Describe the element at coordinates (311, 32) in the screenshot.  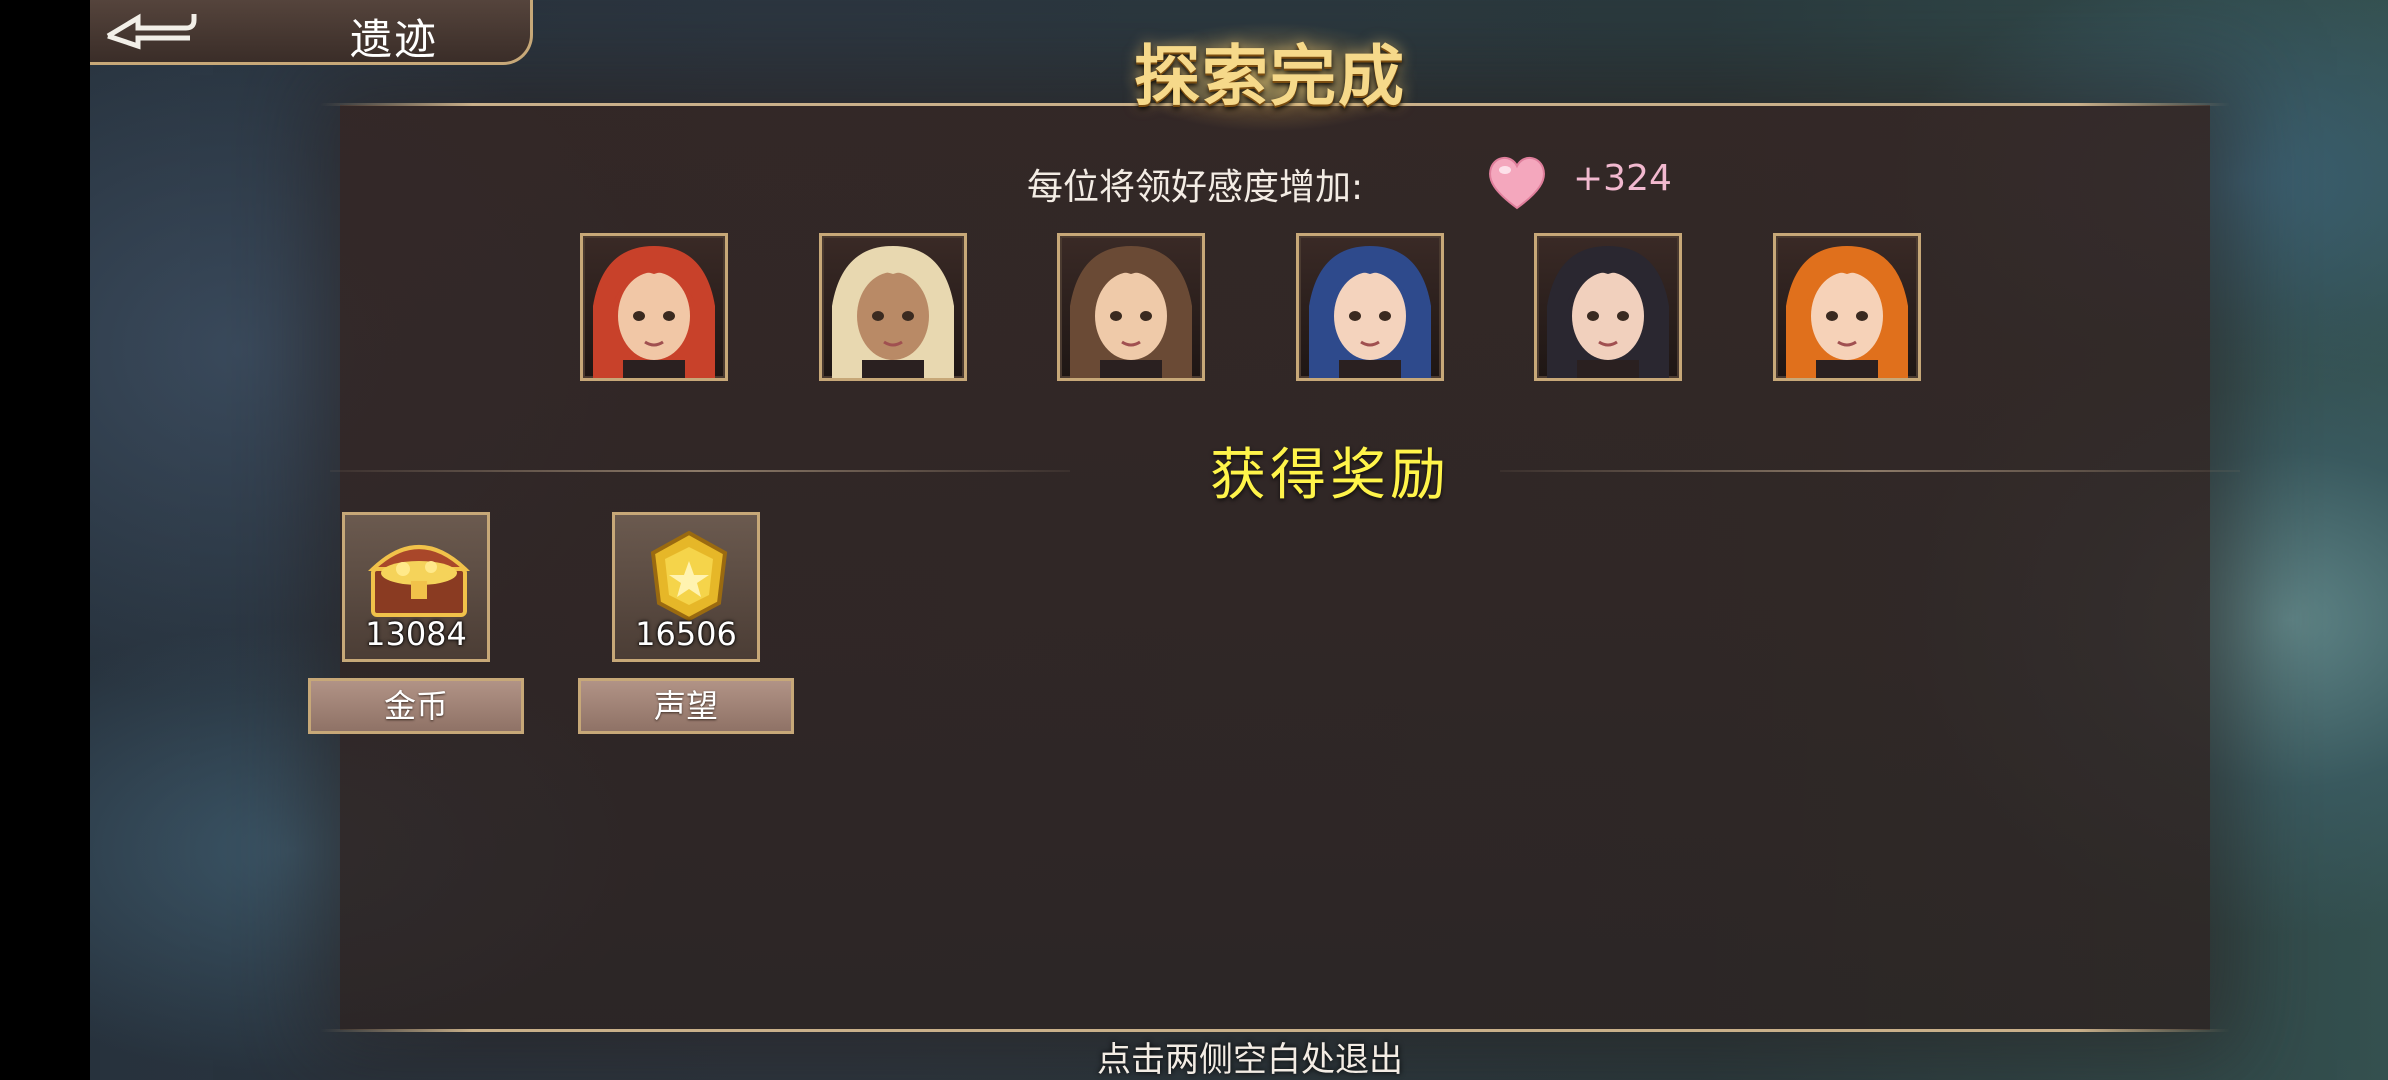
I see `header-tab: 遗迹` at that location.